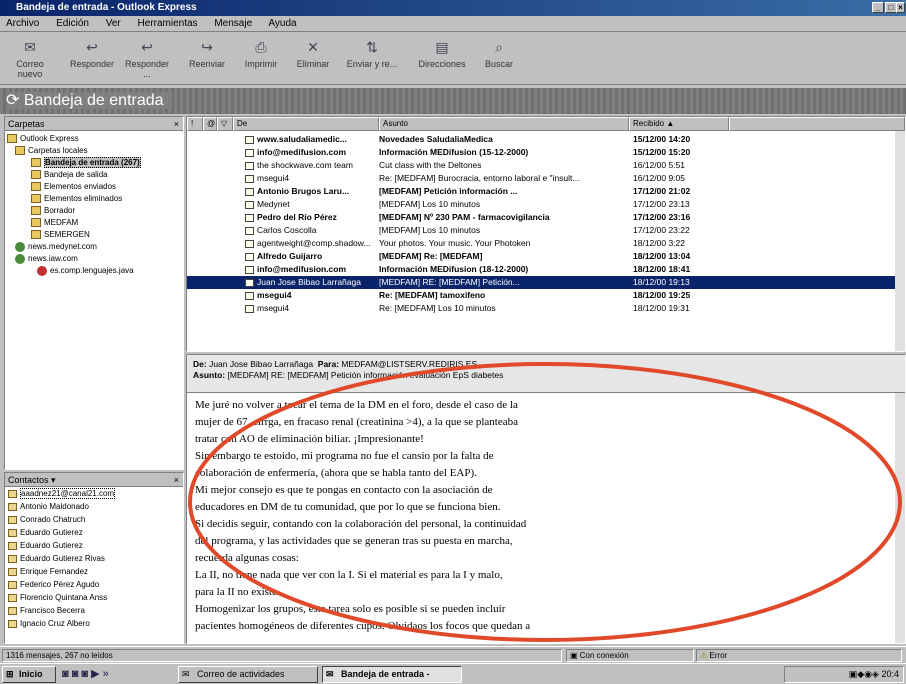 The width and height of the screenshot is (906, 684). Describe the element at coordinates (309, 230) in the screenshot. I see `message-from: Carlos Coscolla` at that location.